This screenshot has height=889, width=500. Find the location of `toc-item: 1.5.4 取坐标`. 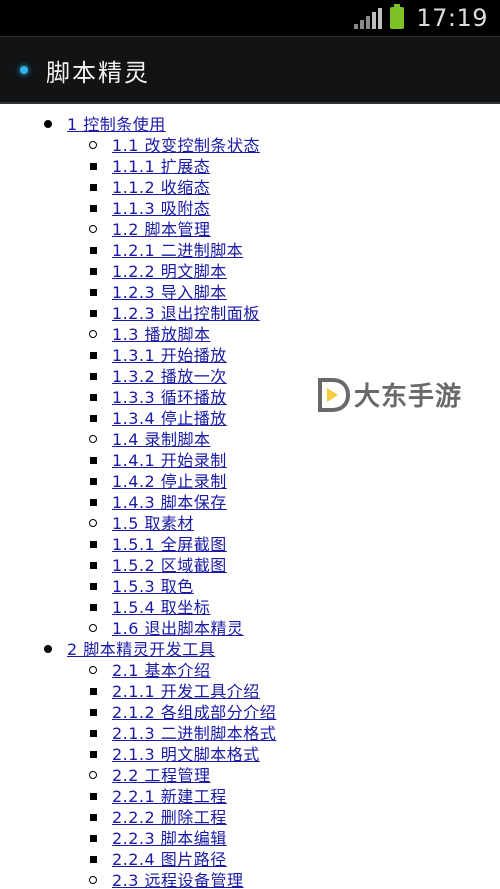

toc-item: 1.5.4 取坐标 is located at coordinates (295, 607).